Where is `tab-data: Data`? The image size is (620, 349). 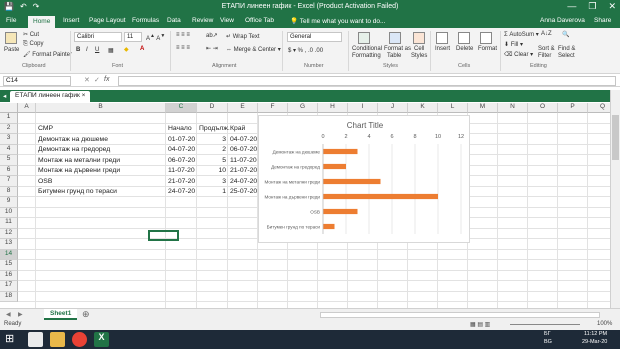 tab-data: Data is located at coordinates (174, 20).